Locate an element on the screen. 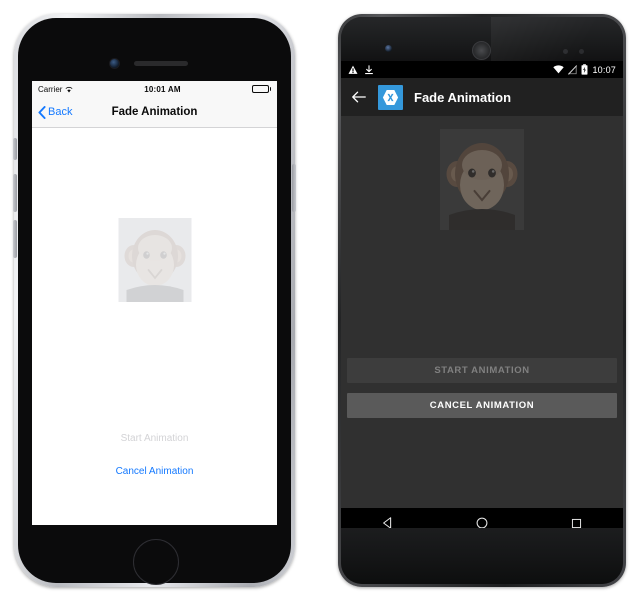  home-button-icon is located at coordinates (156, 562).